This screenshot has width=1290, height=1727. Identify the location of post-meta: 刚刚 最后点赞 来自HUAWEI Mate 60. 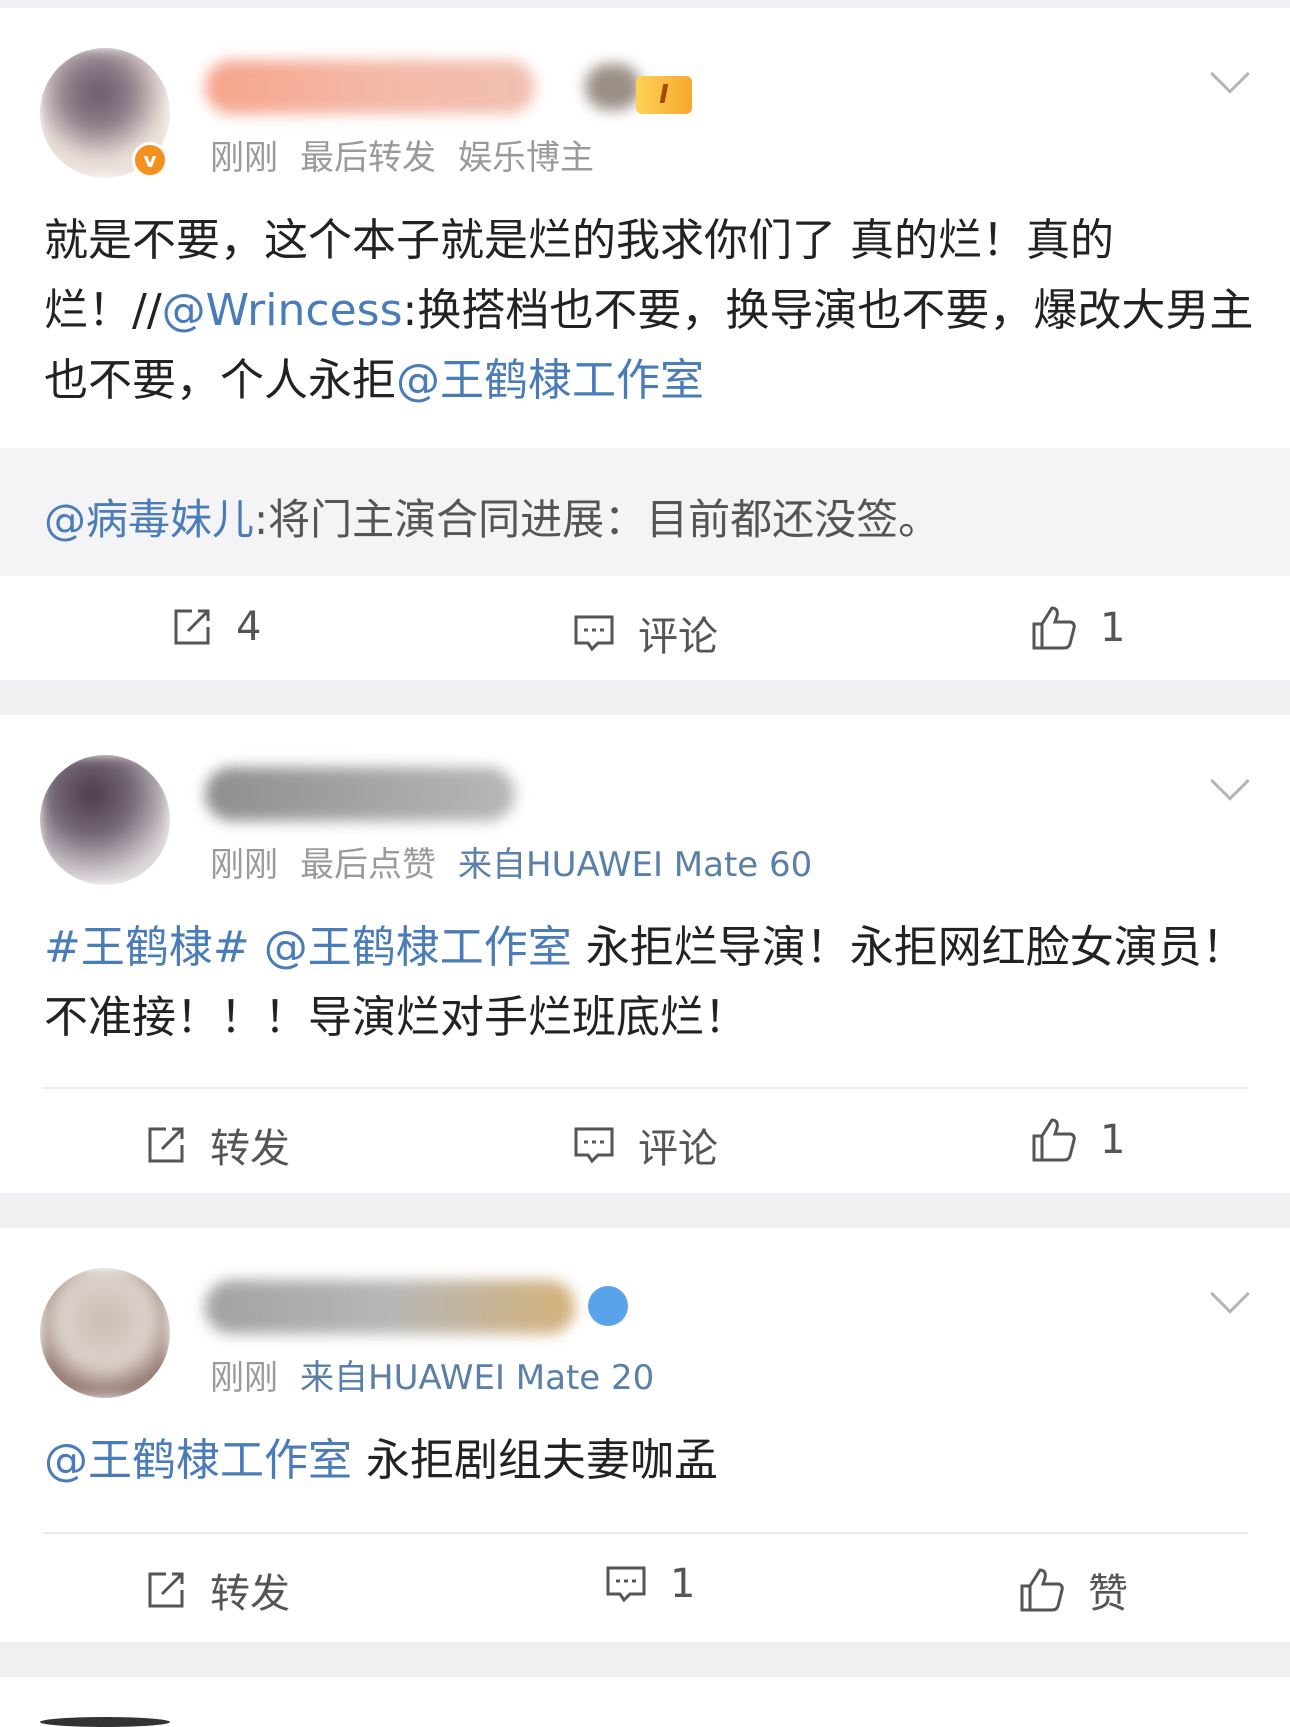
(522, 861).